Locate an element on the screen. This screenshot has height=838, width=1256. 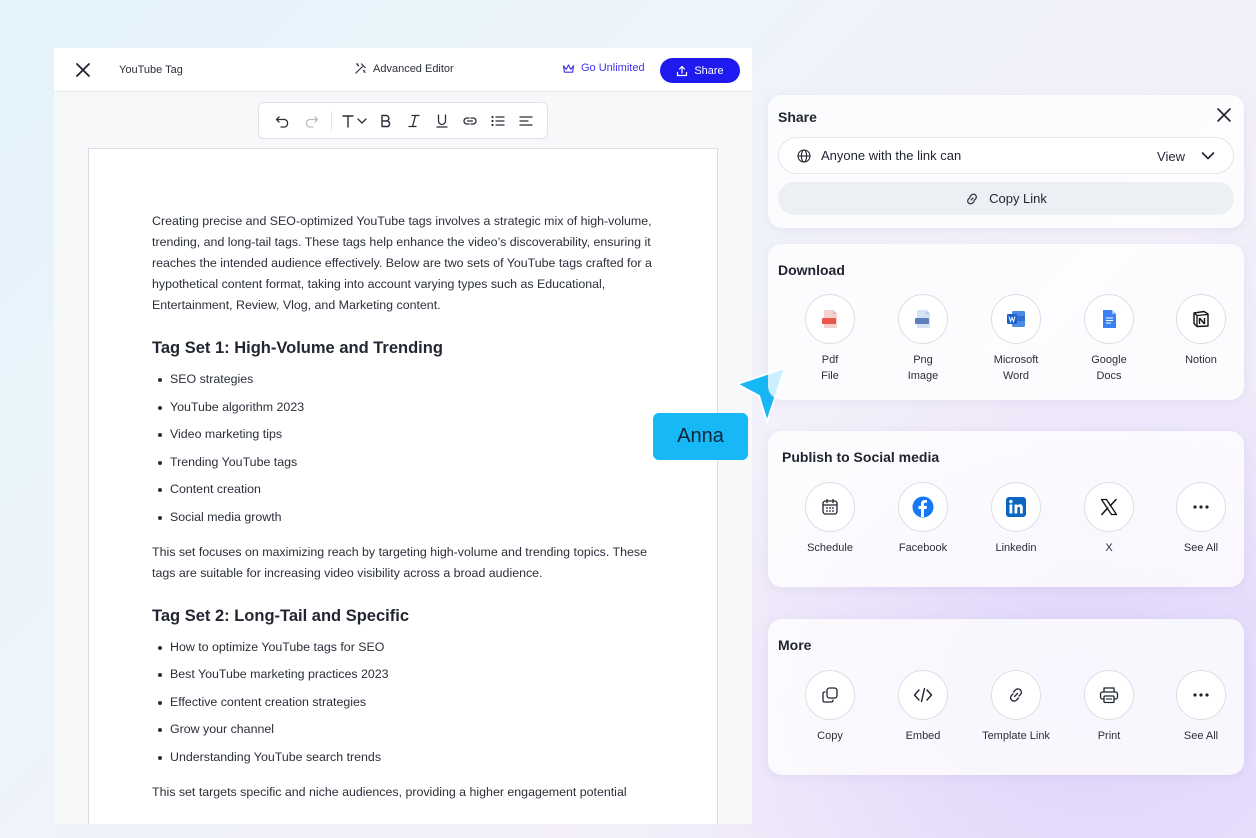
set1-heading: Tag Set 1: High-Volume and Trending is located at coordinates (297, 348).